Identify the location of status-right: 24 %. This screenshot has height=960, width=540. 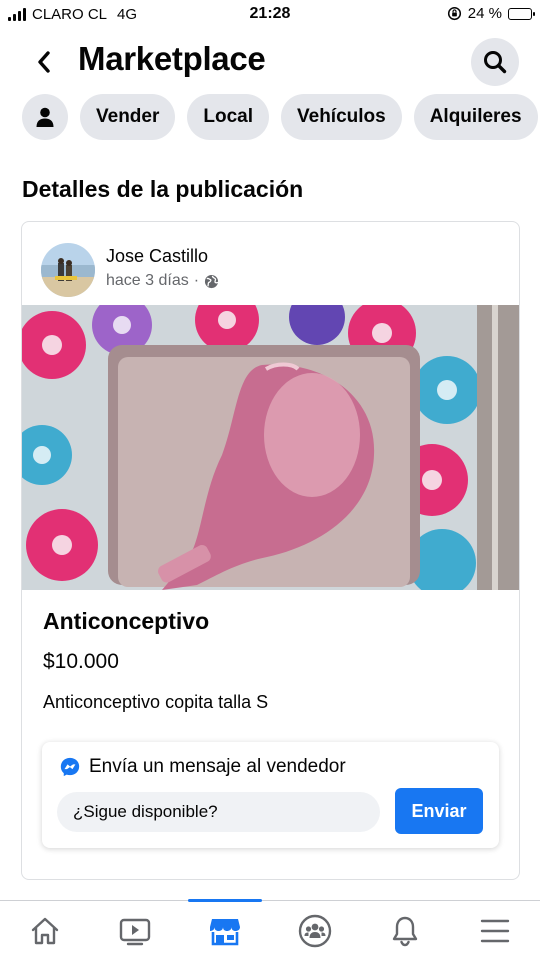
(491, 13).